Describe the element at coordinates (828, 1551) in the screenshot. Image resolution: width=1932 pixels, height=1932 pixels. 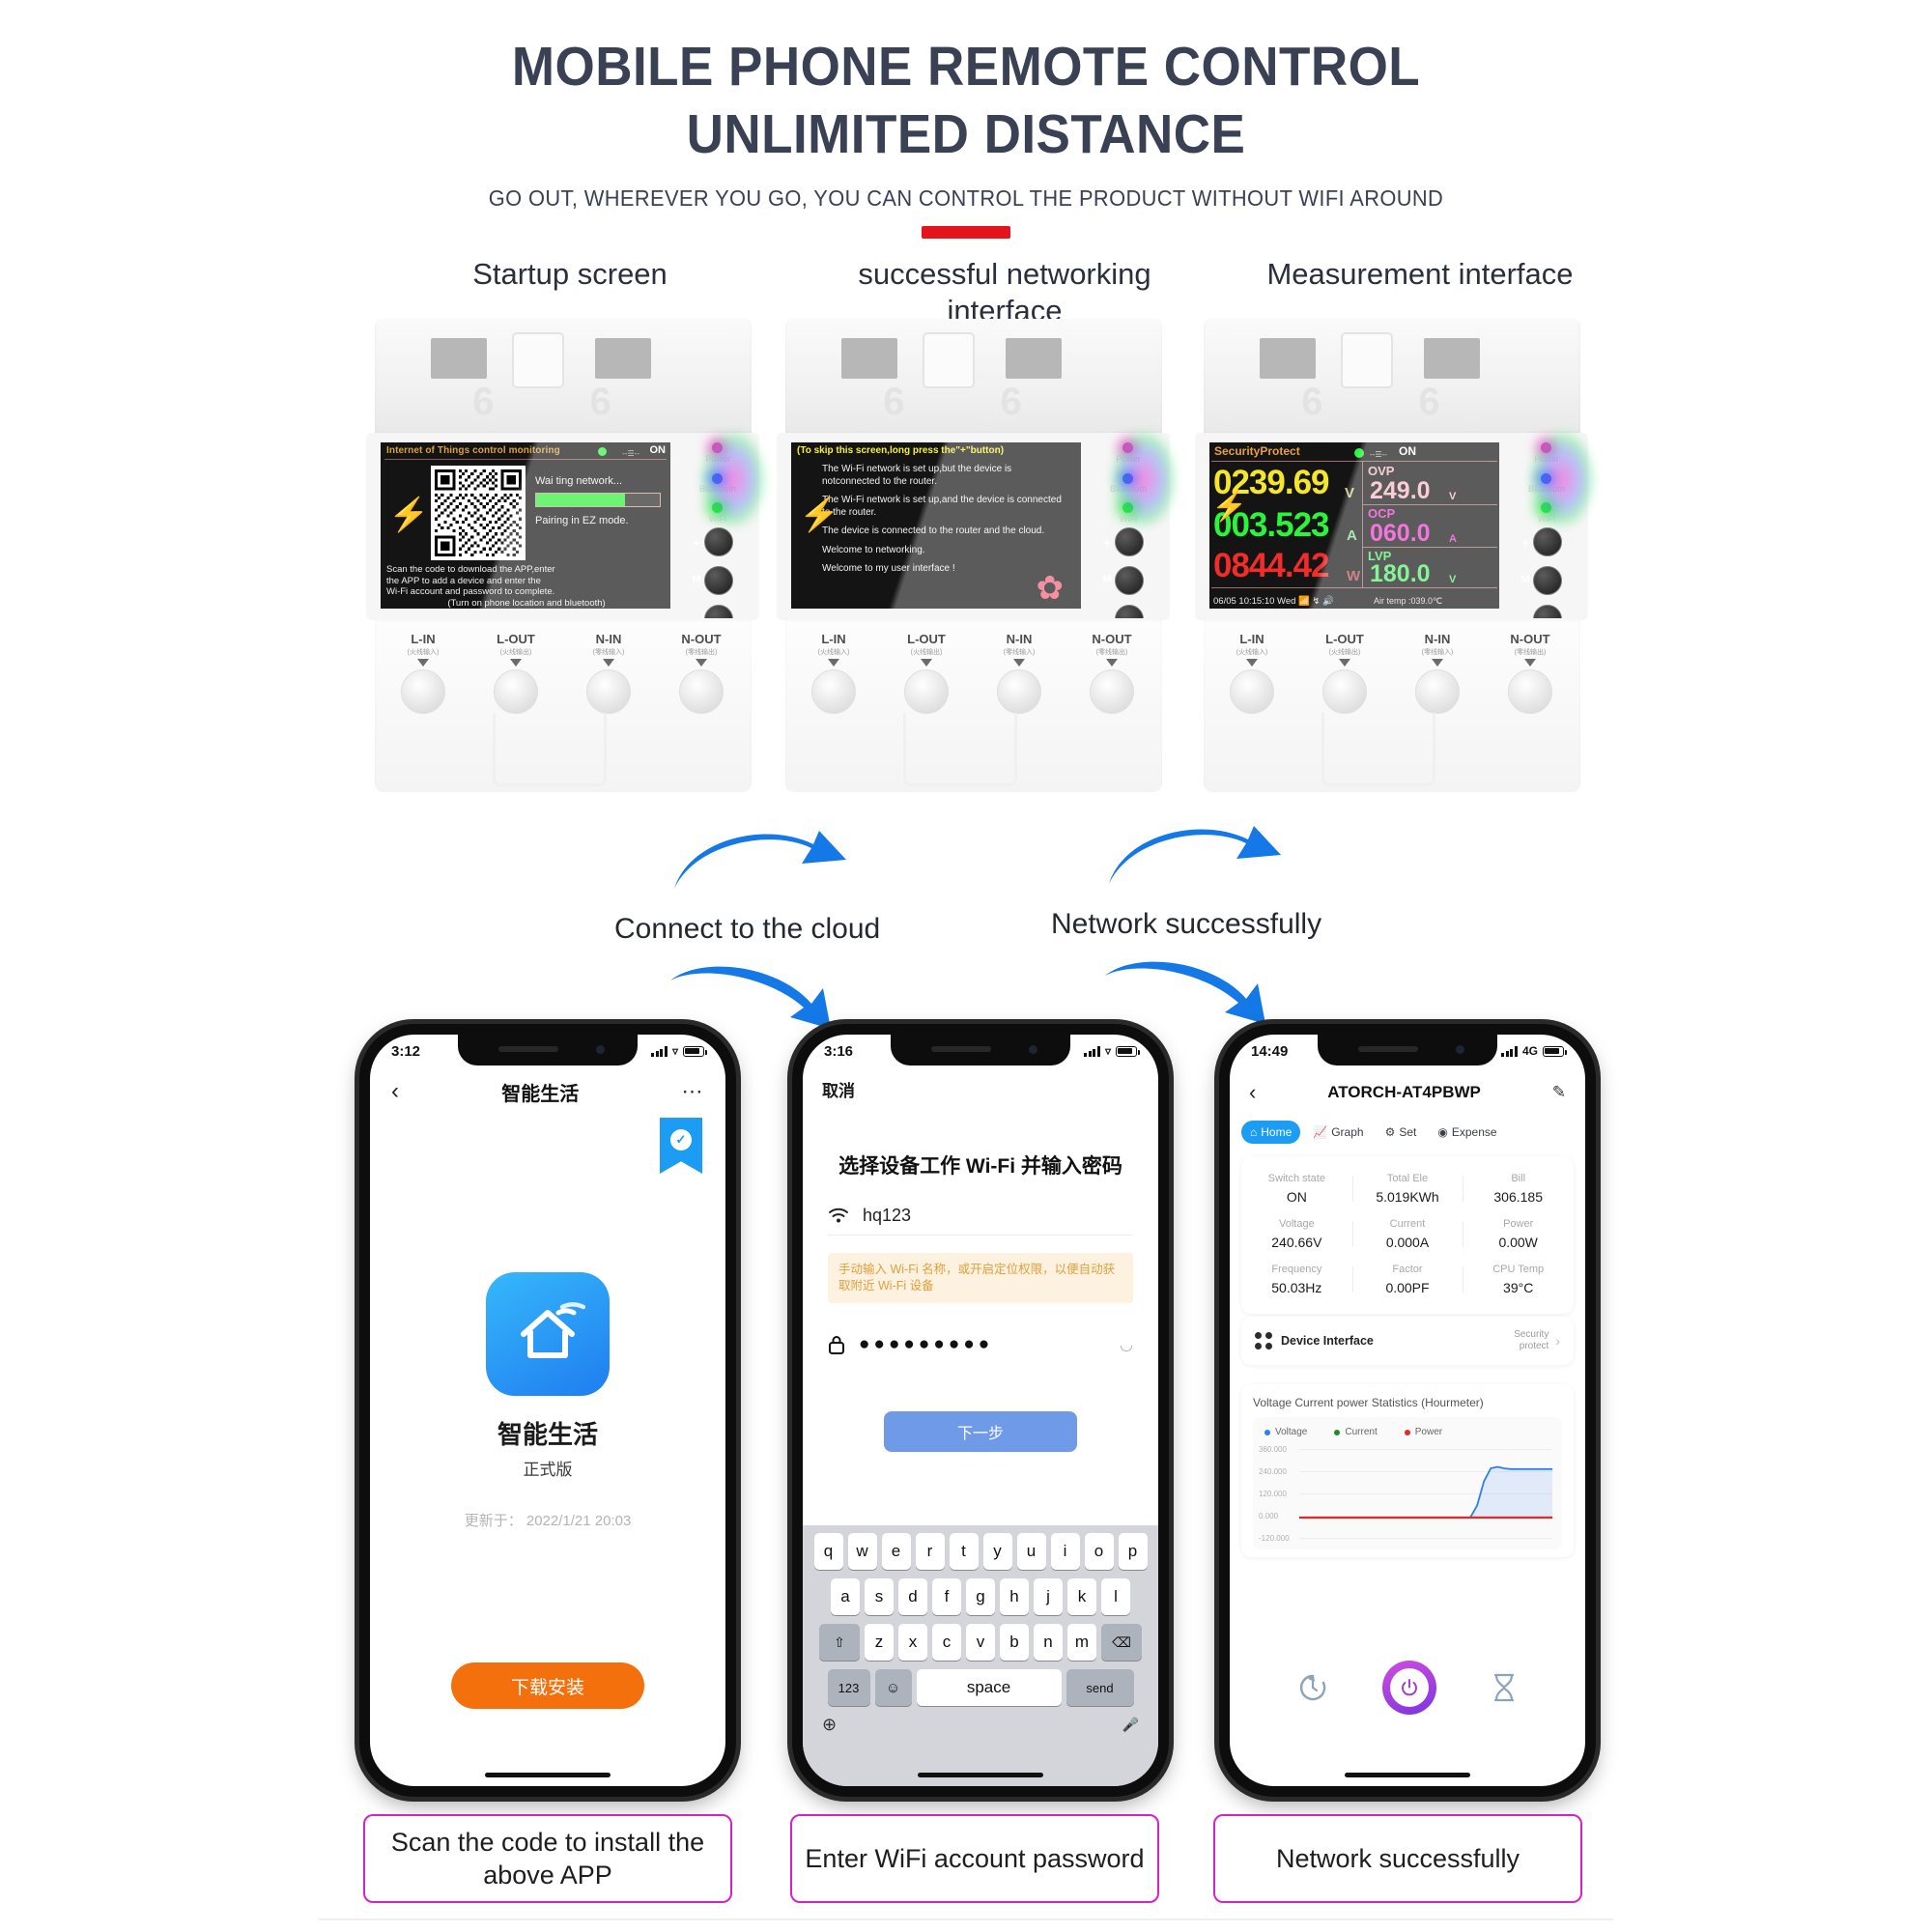
I see `key-q: q` at that location.